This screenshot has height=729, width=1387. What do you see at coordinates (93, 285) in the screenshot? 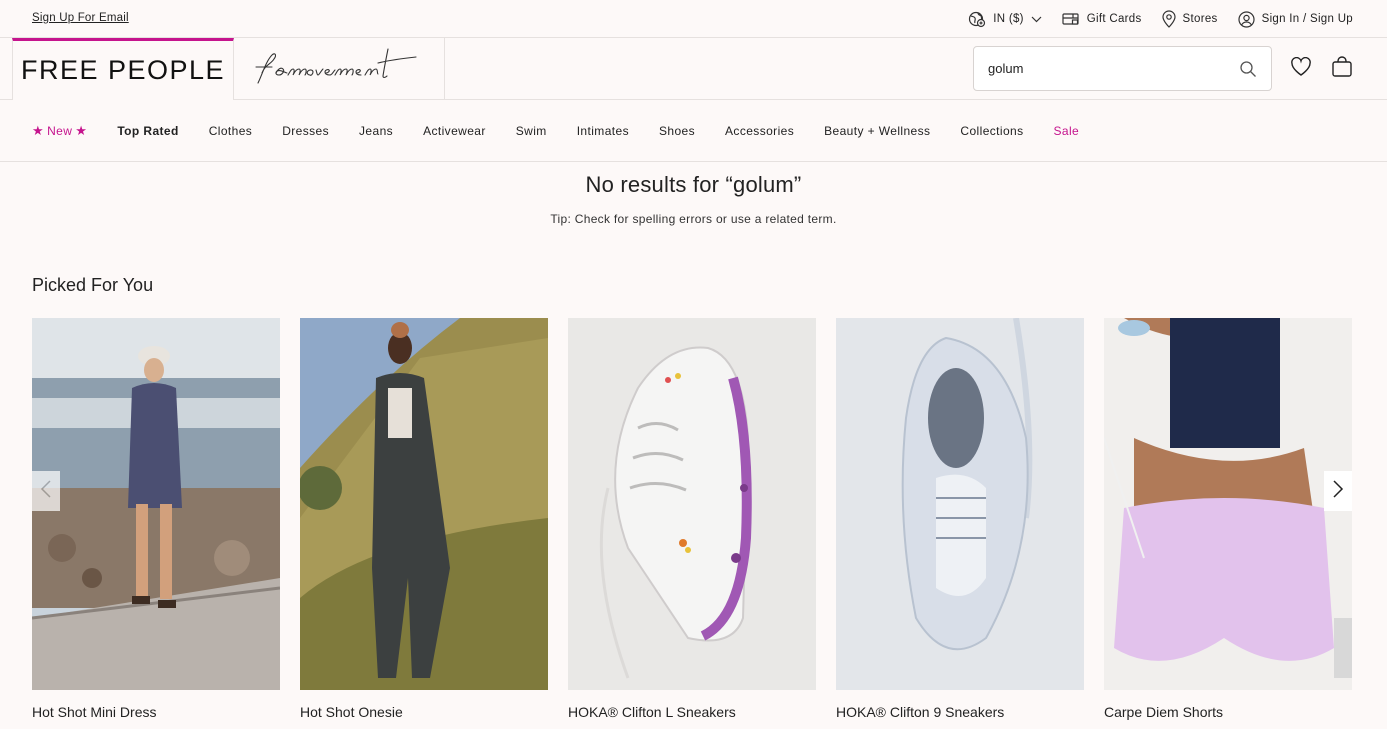
I see `picked-for-you-title: Picked For You` at bounding box center [93, 285].